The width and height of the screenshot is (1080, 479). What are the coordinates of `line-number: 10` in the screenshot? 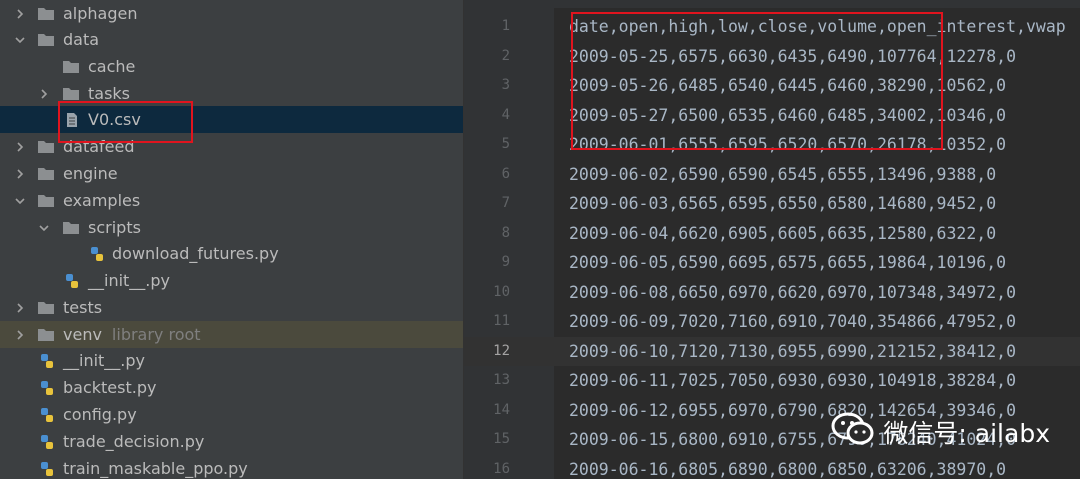 It's located at (501, 291).